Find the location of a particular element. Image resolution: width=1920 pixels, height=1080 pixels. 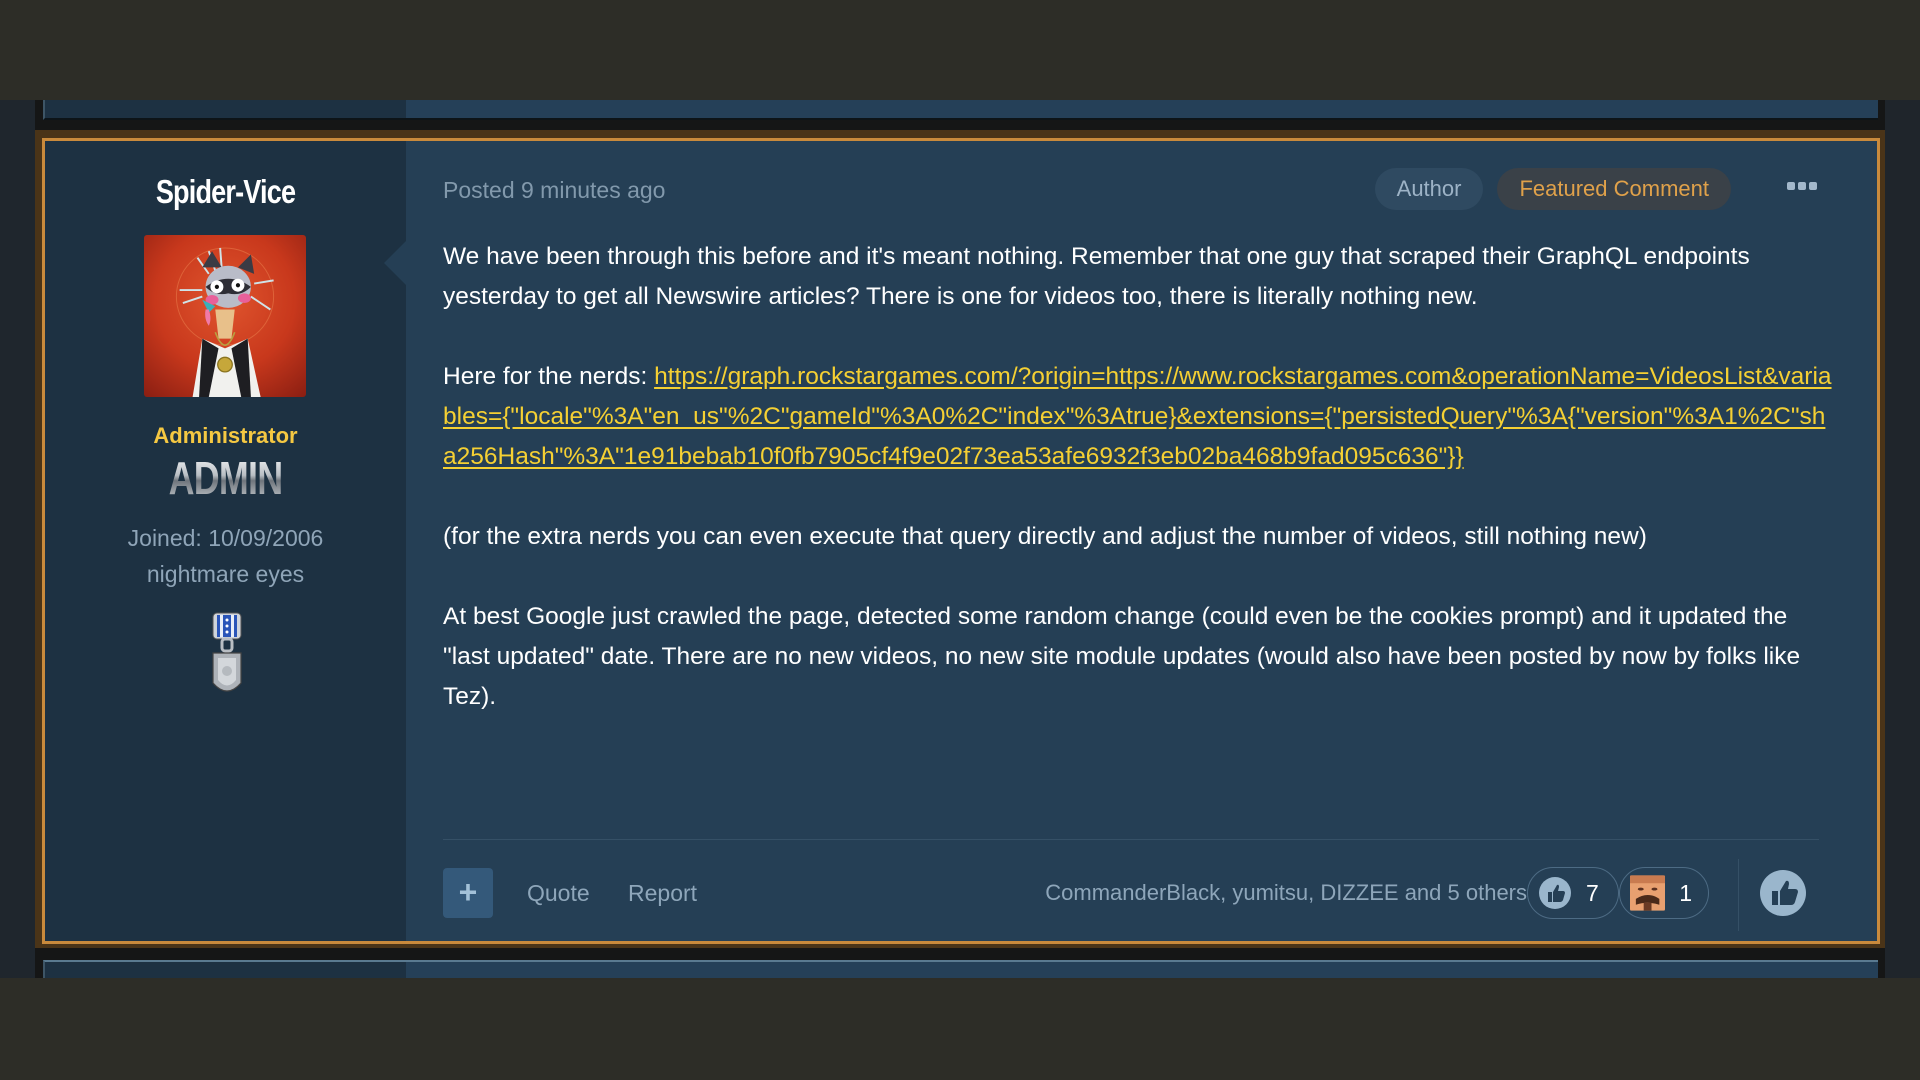

author-pointer is located at coordinates (395, 263).